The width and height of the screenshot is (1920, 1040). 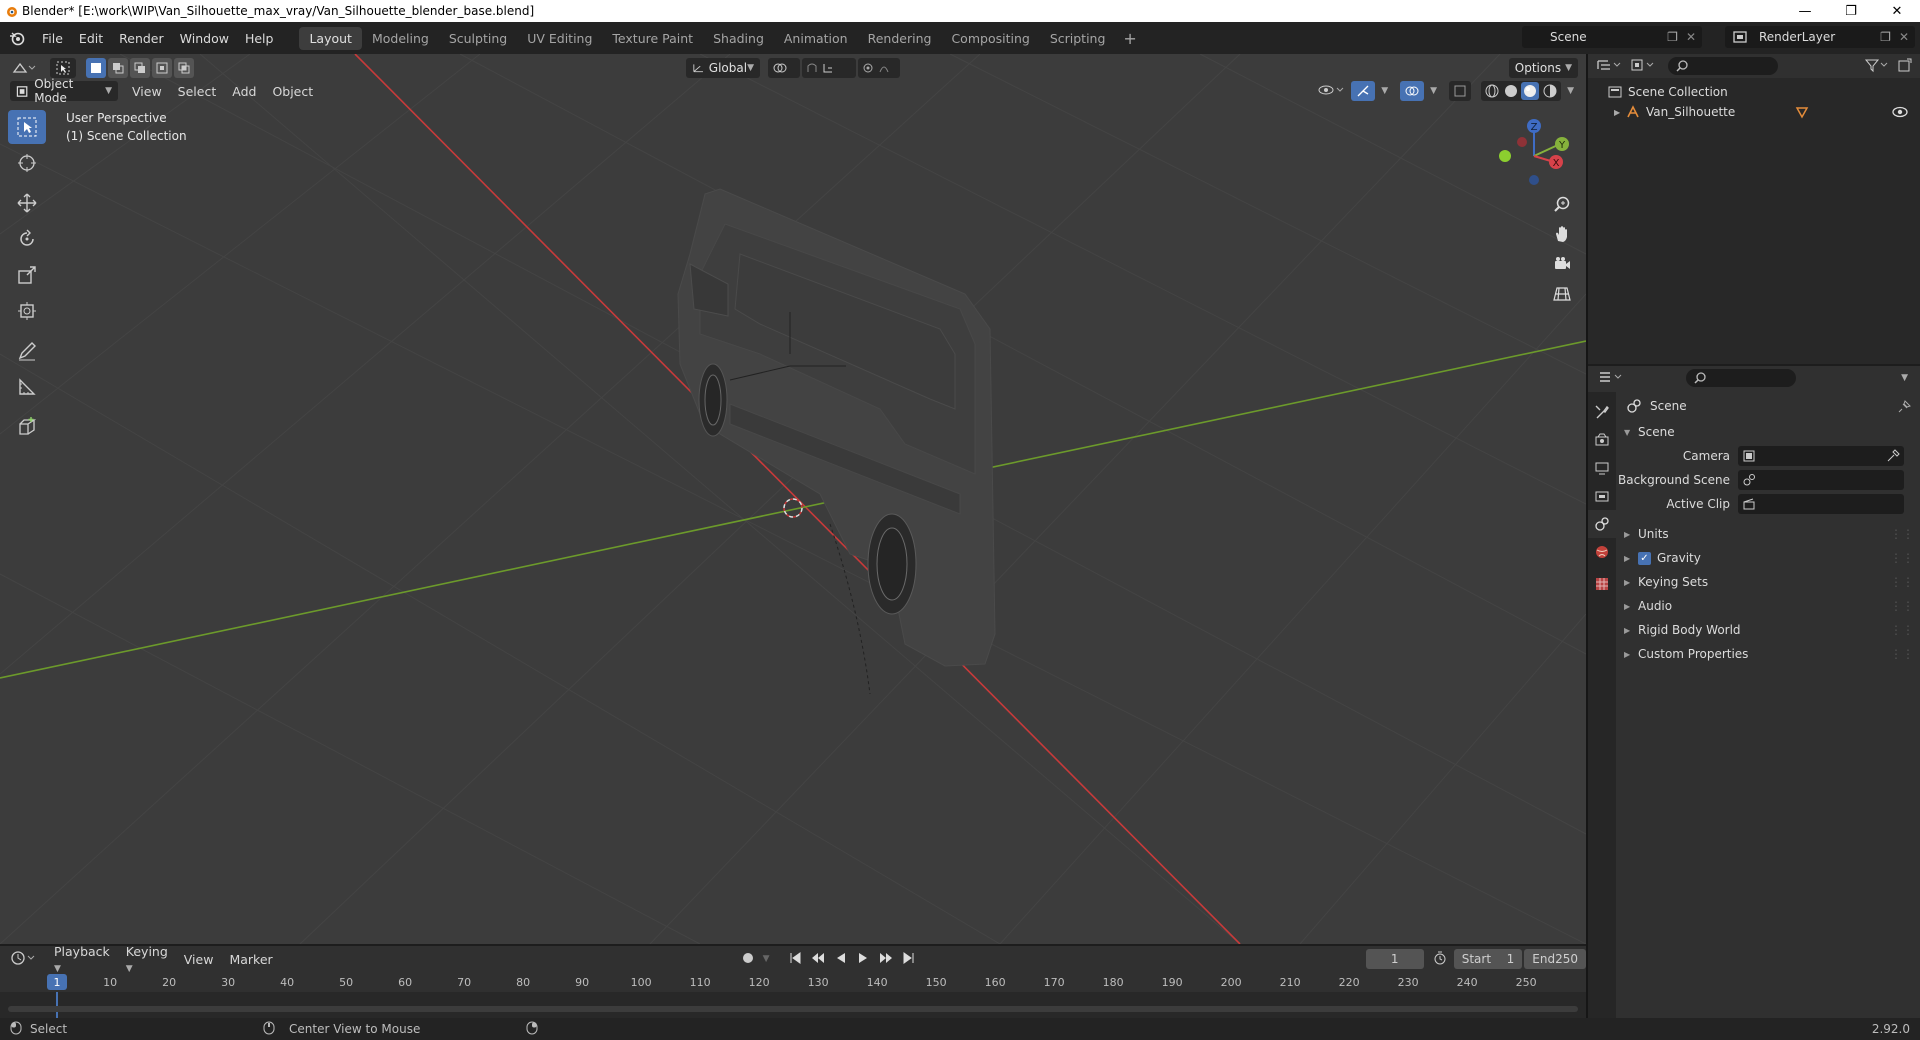 What do you see at coordinates (140, 68) in the screenshot?
I see `select-subtract-icon` at bounding box center [140, 68].